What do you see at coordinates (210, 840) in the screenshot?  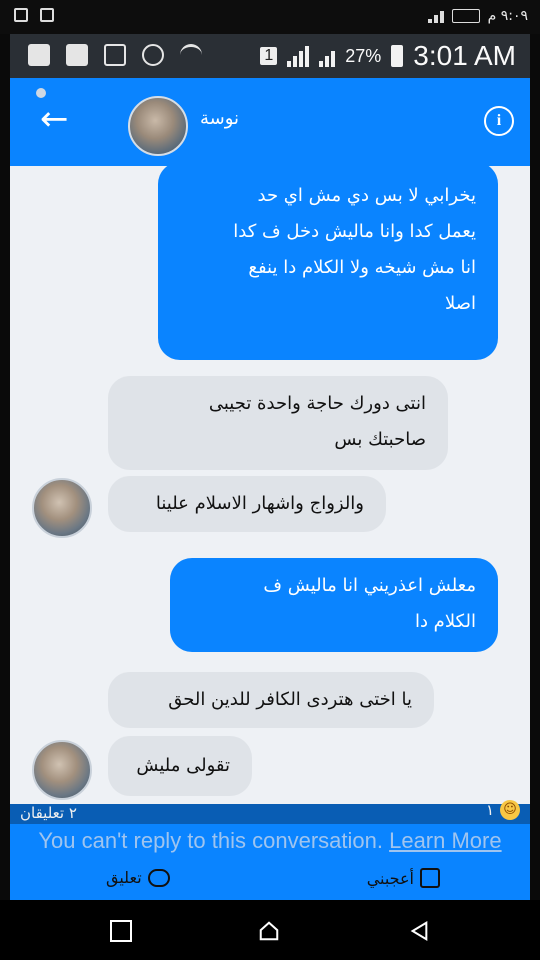 I see `cant-reply-text: You can't reply to this conversation.` at bounding box center [210, 840].